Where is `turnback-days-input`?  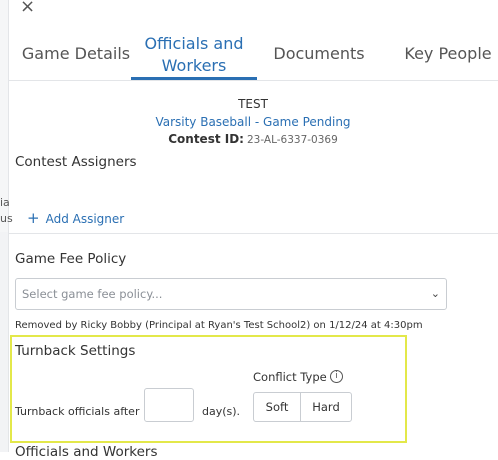 turnback-days-input is located at coordinates (169, 405).